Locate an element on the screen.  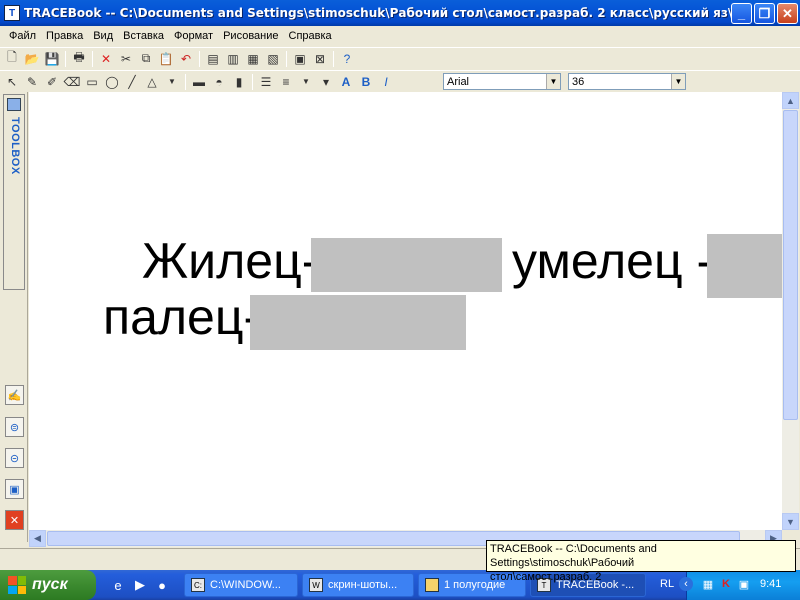
page-down-icon: ⊝ is located at coordinates (14, 458).